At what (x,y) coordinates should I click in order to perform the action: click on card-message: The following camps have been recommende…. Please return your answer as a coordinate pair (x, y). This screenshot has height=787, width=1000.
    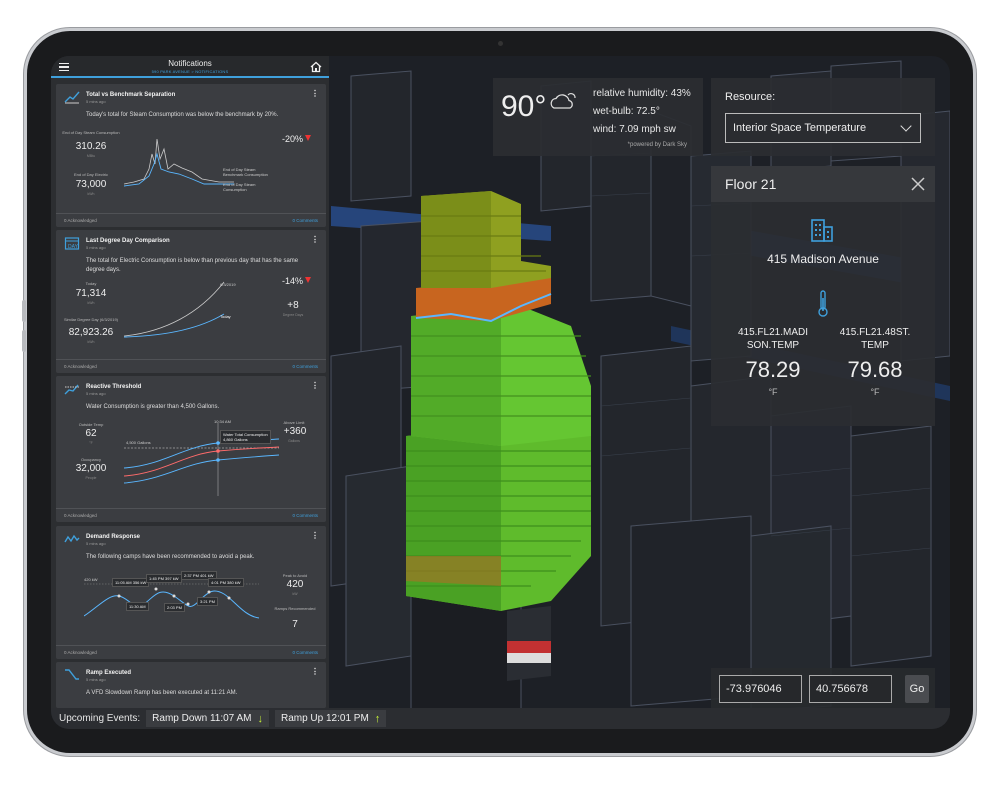
    Looking at the image, I should click on (170, 557).